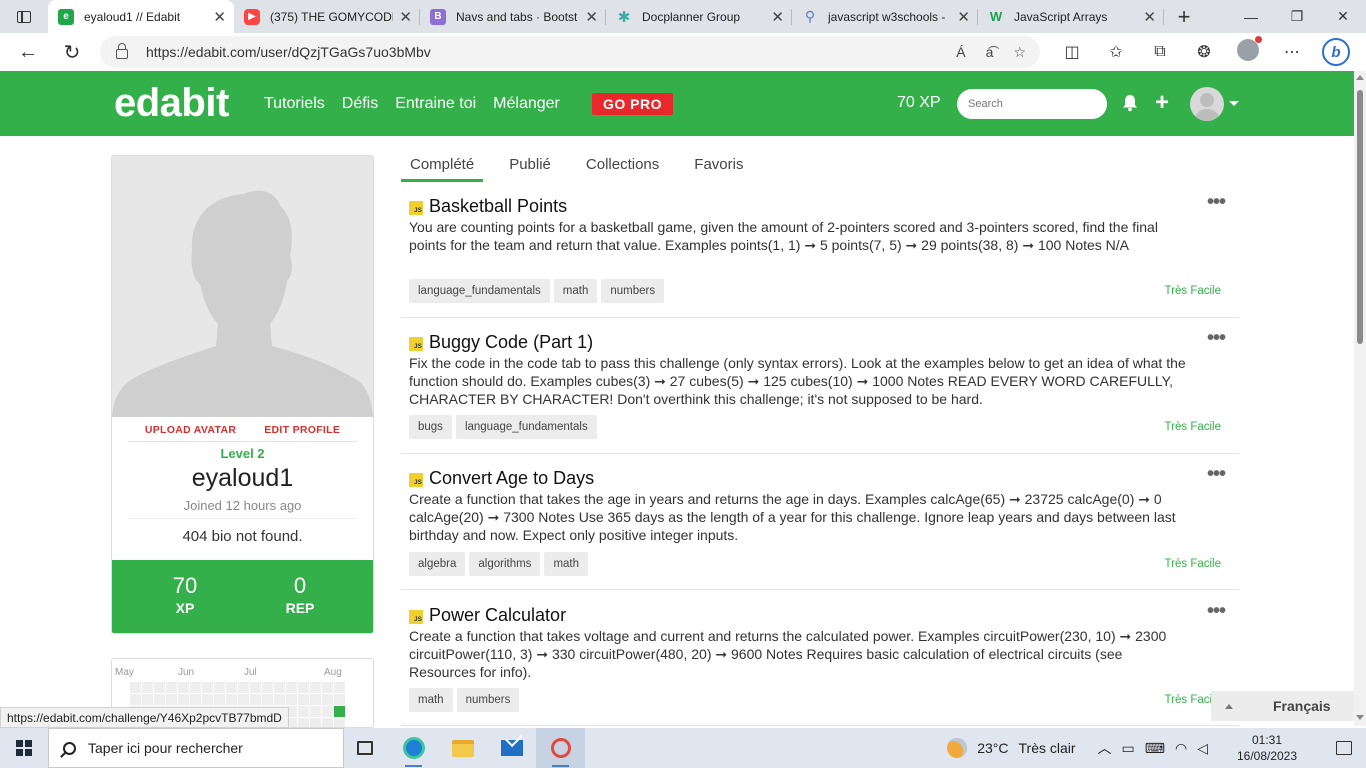  What do you see at coordinates (511, 478) in the screenshot?
I see `challenge-title: Convert Age to Days` at bounding box center [511, 478].